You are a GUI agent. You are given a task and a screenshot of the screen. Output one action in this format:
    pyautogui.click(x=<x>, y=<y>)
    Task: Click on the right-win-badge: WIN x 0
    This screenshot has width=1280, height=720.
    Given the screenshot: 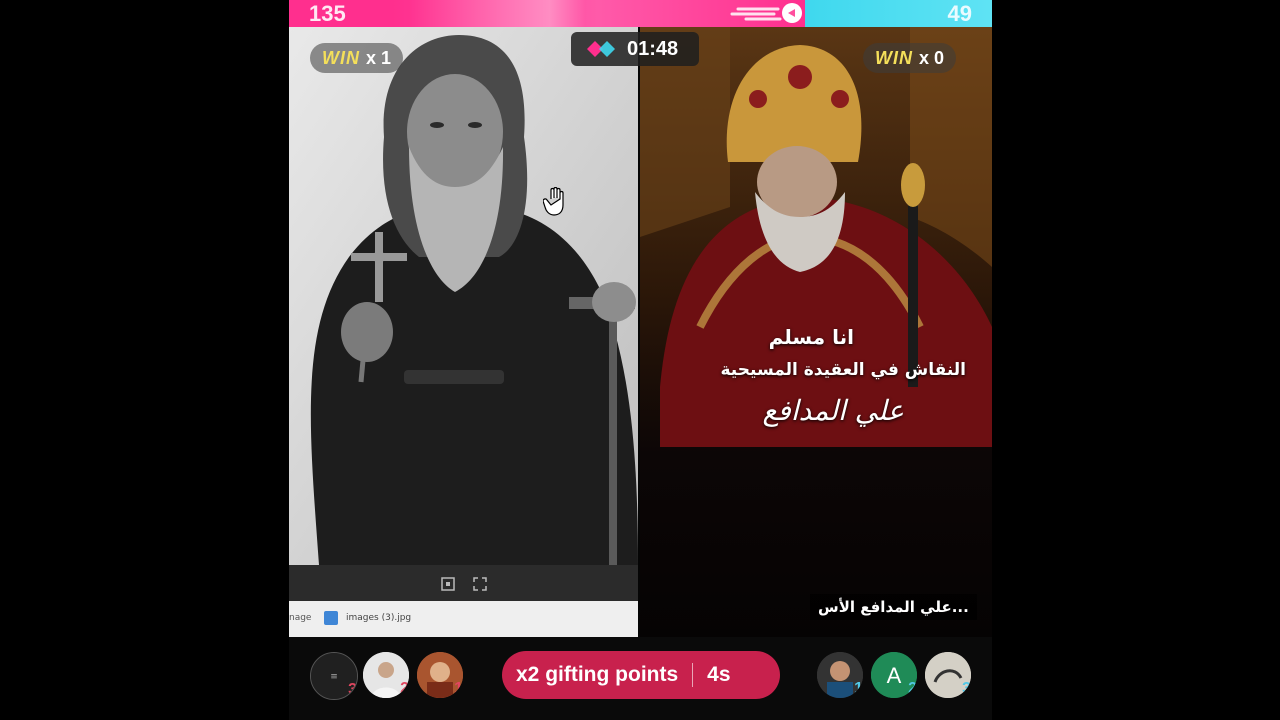 What is the action you would take?
    pyautogui.click(x=910, y=58)
    